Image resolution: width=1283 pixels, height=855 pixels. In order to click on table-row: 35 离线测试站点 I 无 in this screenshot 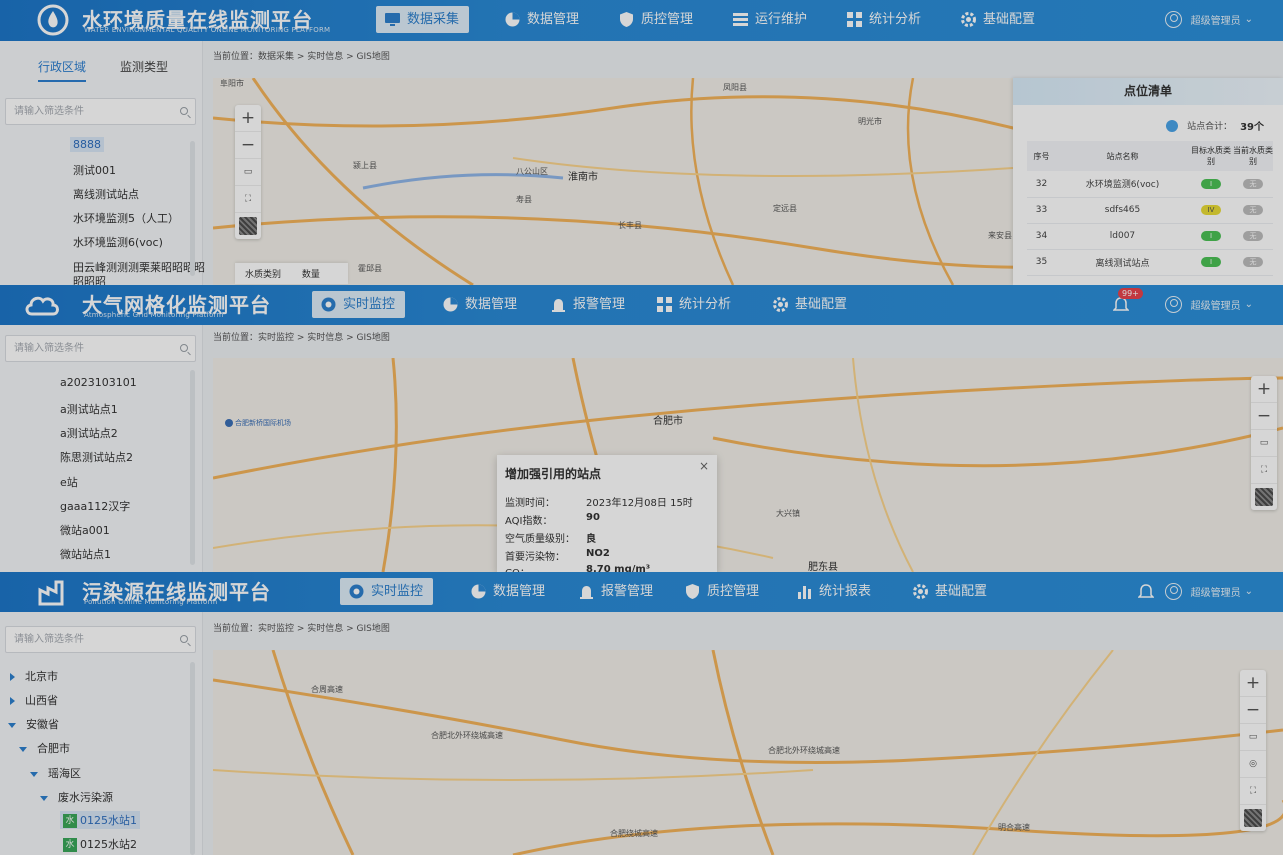, I will do `click(1150, 262)`.